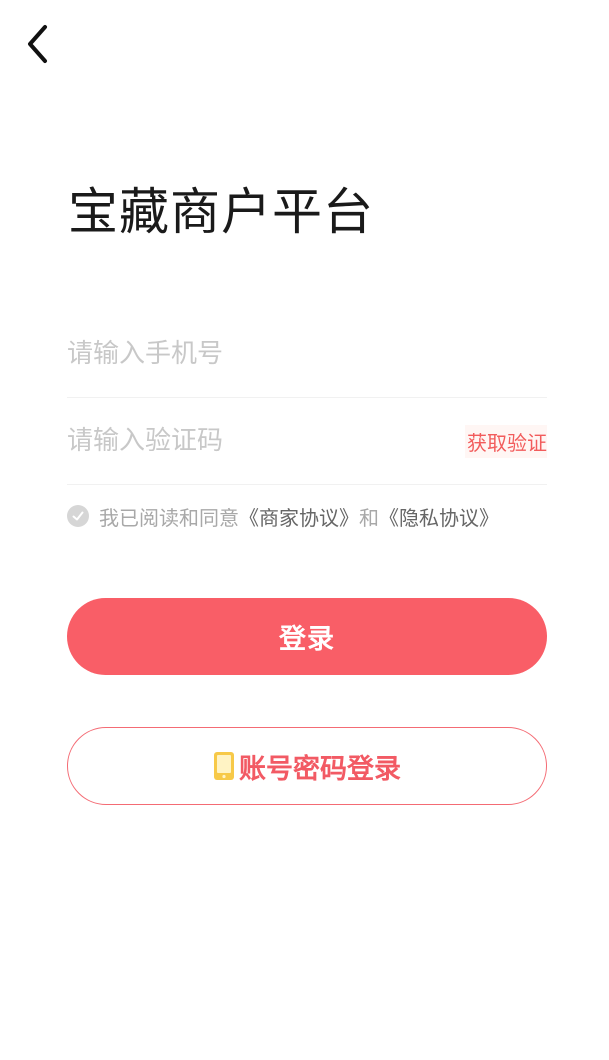 This screenshot has height=1060, width=609. I want to click on agreement-row: 我已阅读和同意 《商家协议》 和 《隐私协议》, so click(283, 516).